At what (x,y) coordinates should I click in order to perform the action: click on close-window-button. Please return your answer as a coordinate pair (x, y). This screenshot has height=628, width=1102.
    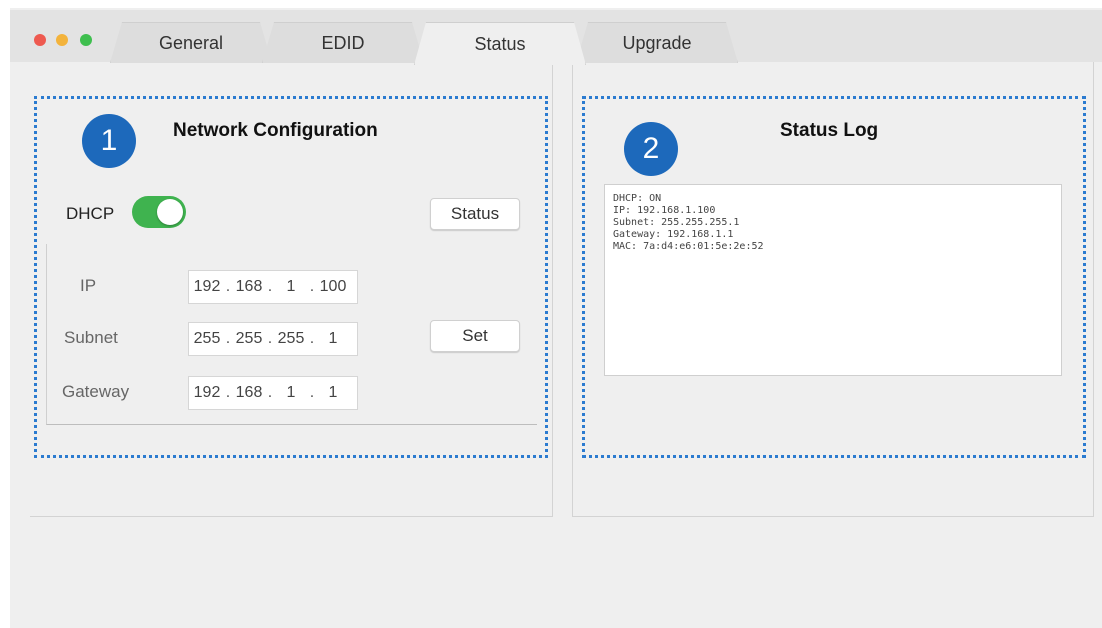
    Looking at the image, I should click on (40, 40).